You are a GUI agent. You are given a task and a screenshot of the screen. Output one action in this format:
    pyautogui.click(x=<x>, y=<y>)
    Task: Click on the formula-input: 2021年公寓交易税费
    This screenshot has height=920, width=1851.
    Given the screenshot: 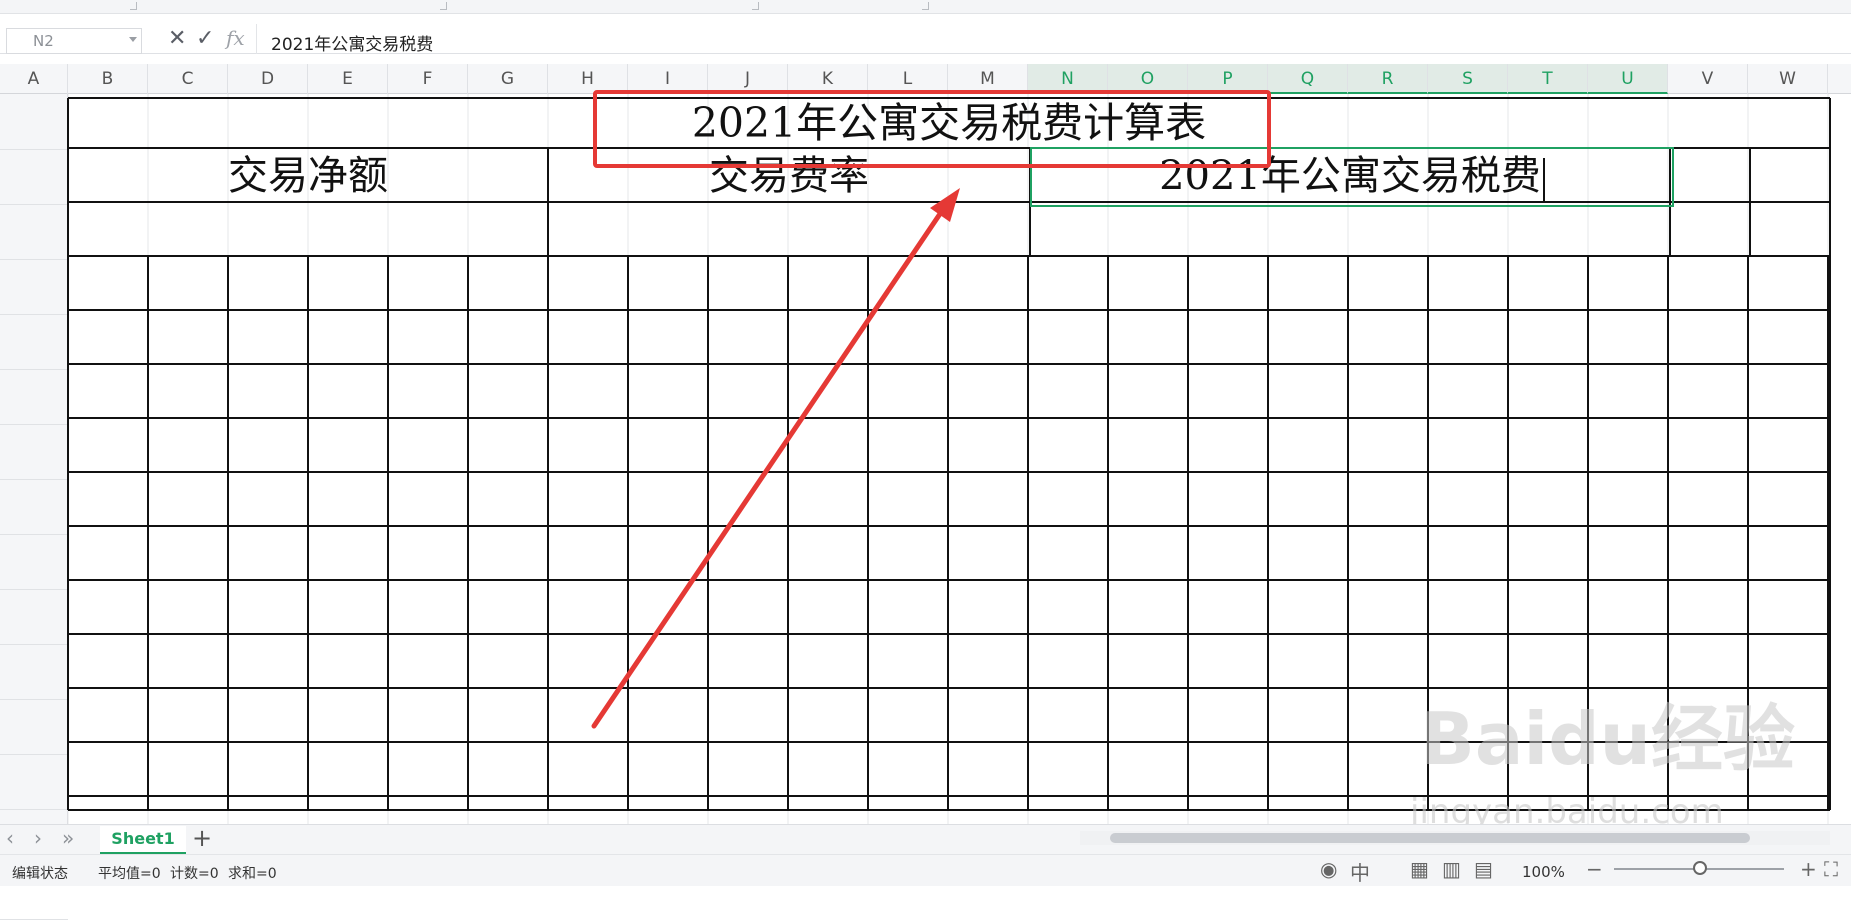 What is the action you would take?
    pyautogui.click(x=1051, y=39)
    